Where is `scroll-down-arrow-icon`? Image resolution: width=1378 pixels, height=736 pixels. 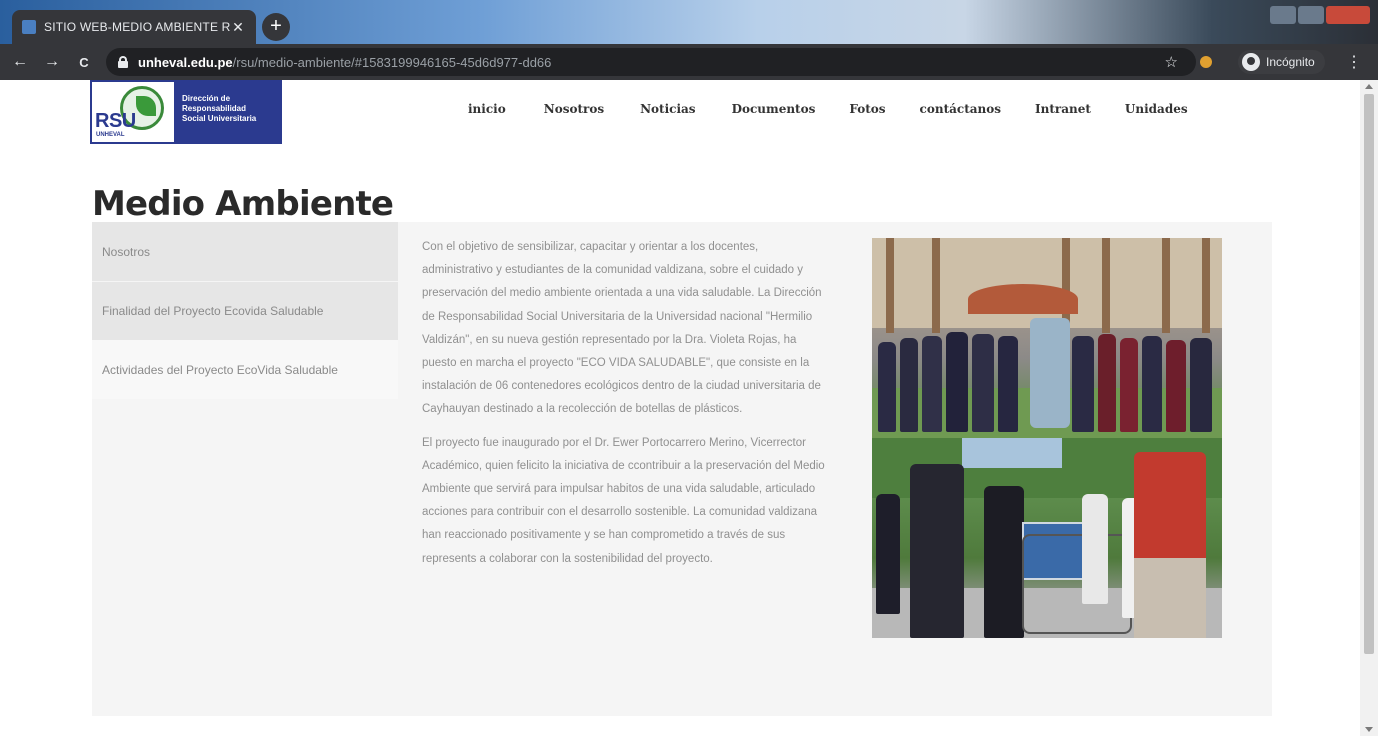 scroll-down-arrow-icon is located at coordinates (1369, 729).